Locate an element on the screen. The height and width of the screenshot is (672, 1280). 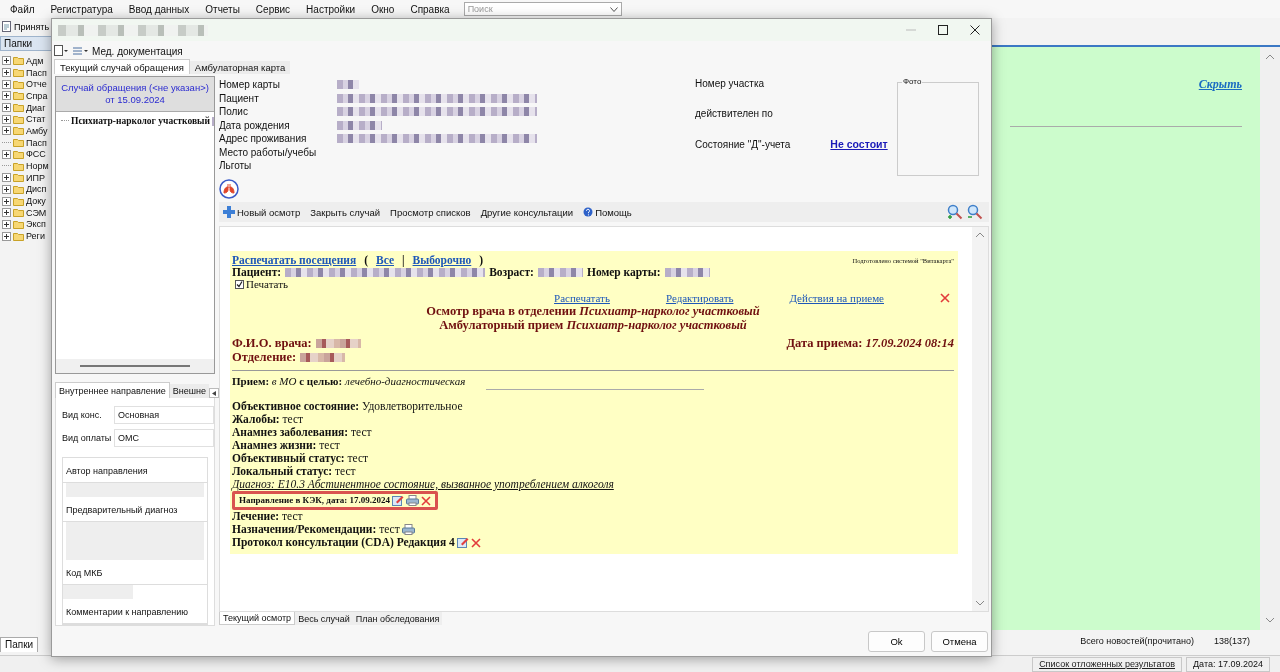
dialog-button: Отмена is located at coordinates (959, 641).